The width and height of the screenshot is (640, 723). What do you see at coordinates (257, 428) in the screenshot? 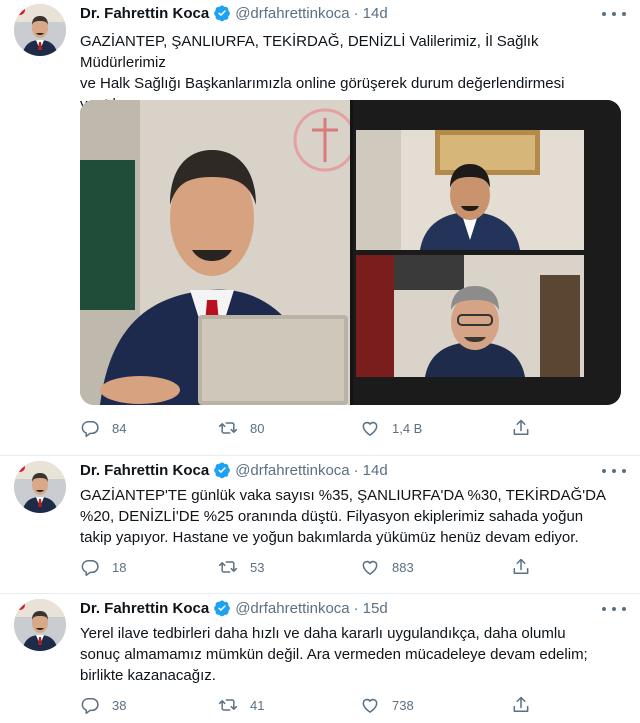
I see `retweet-count: 80` at bounding box center [257, 428].